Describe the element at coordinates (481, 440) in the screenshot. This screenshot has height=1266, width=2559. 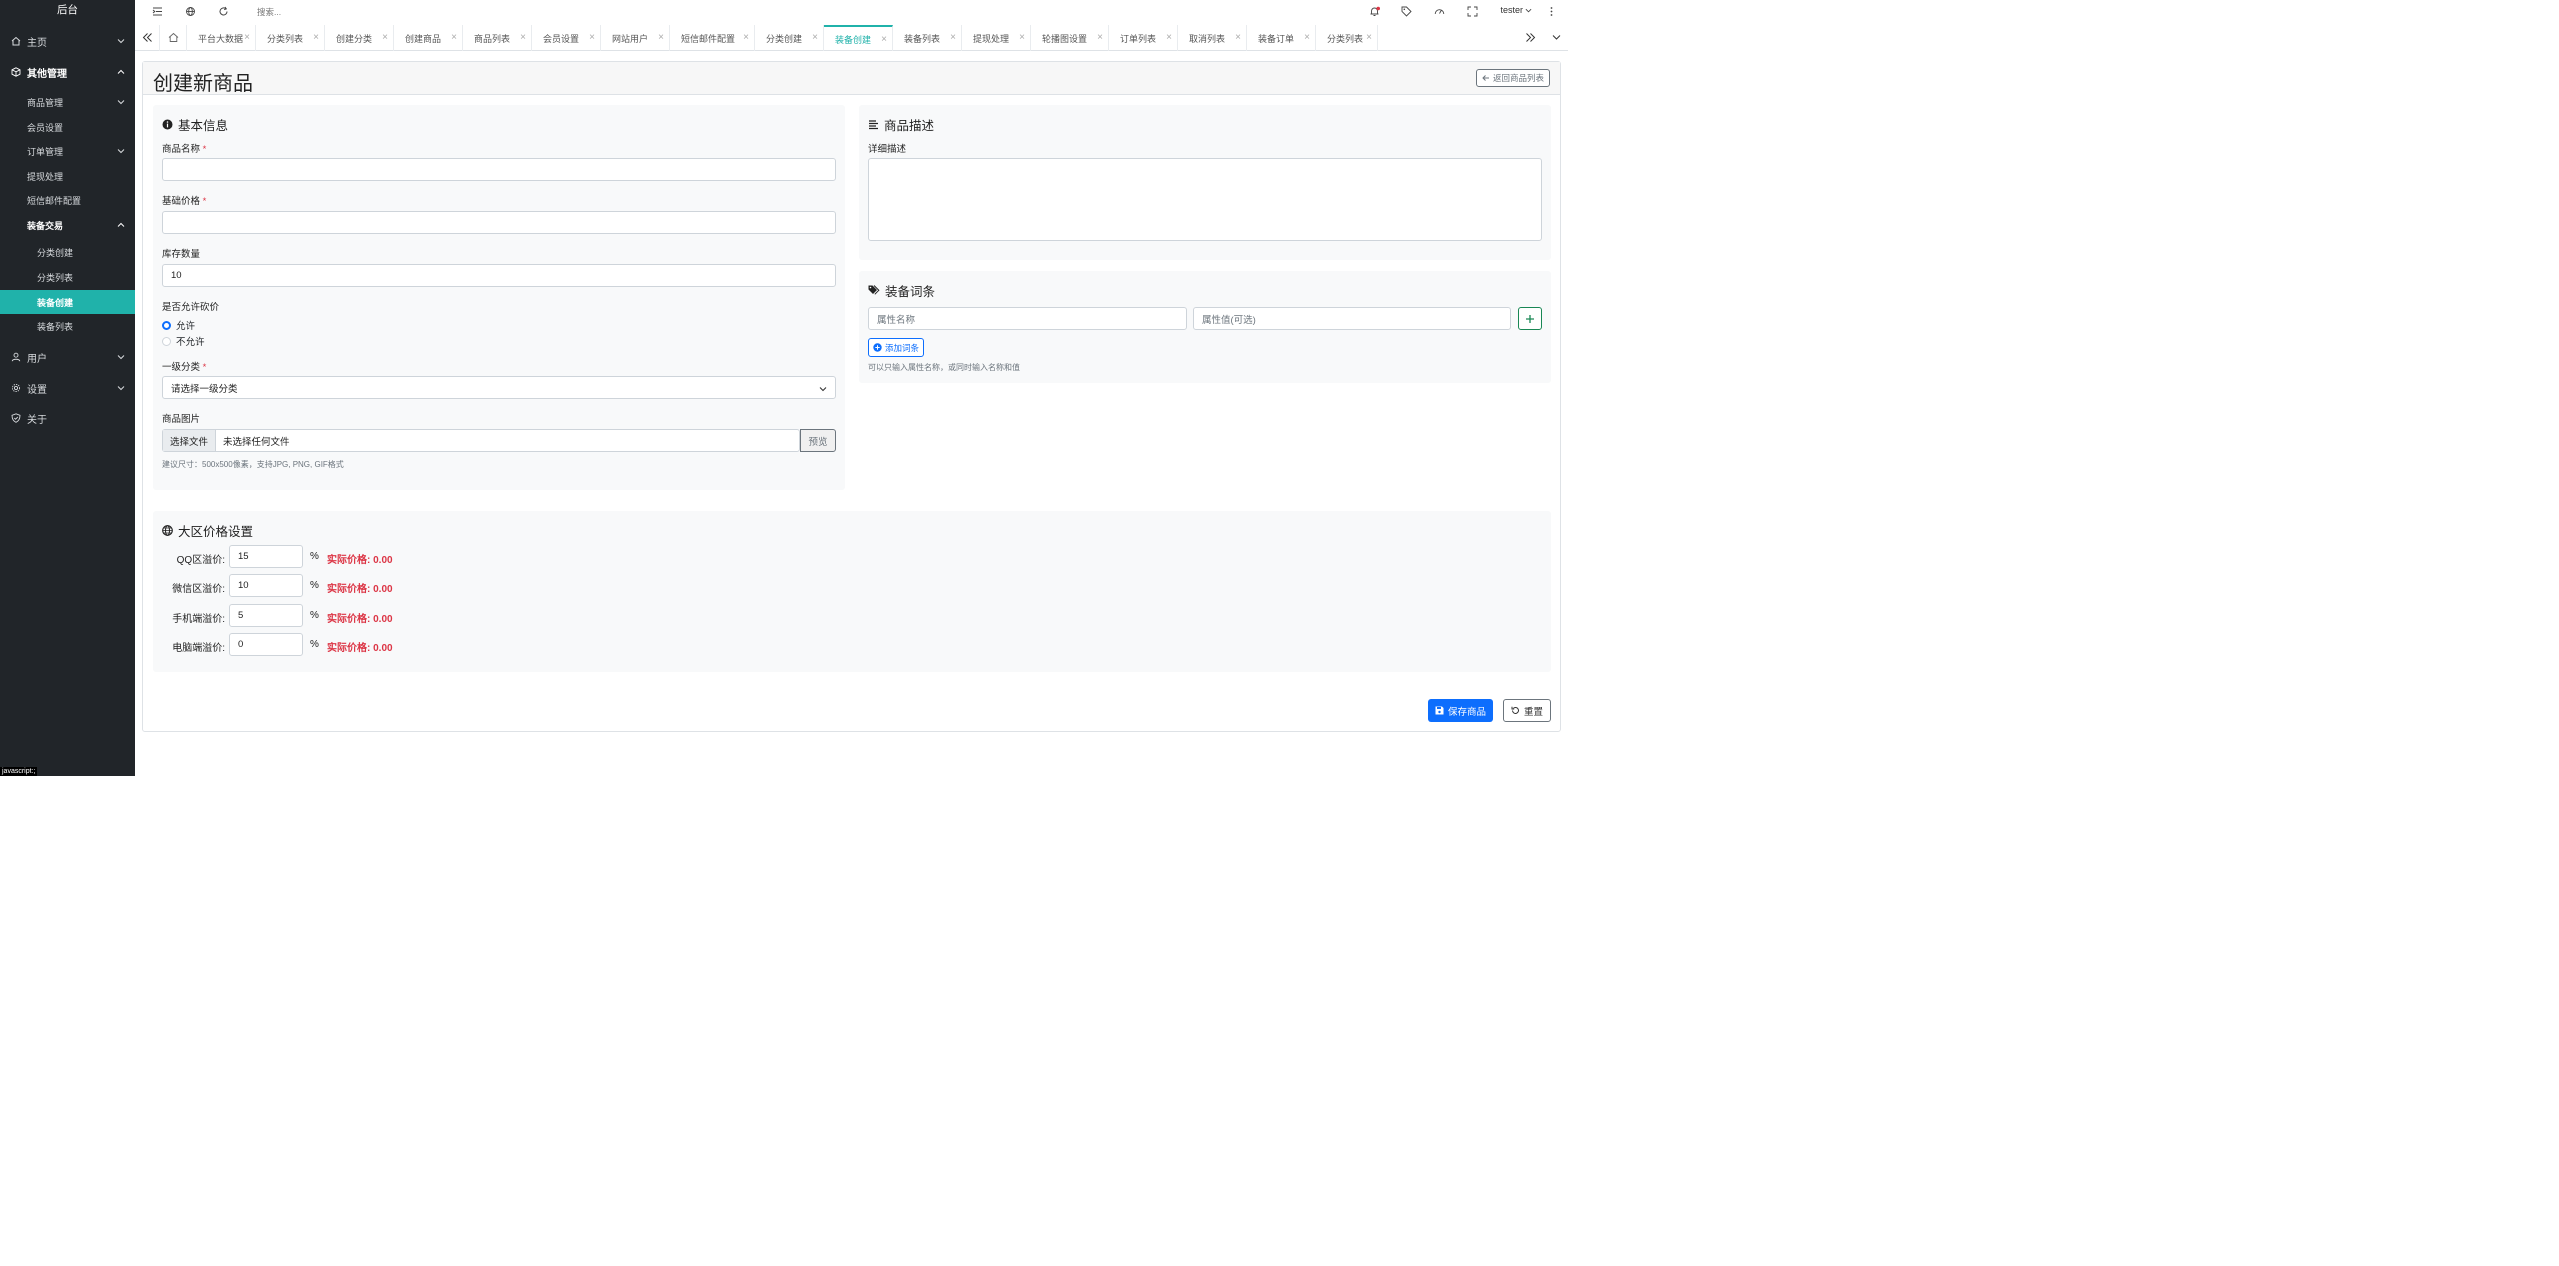
I see `image-file-input: 选择文件 未选择任何文件` at that location.